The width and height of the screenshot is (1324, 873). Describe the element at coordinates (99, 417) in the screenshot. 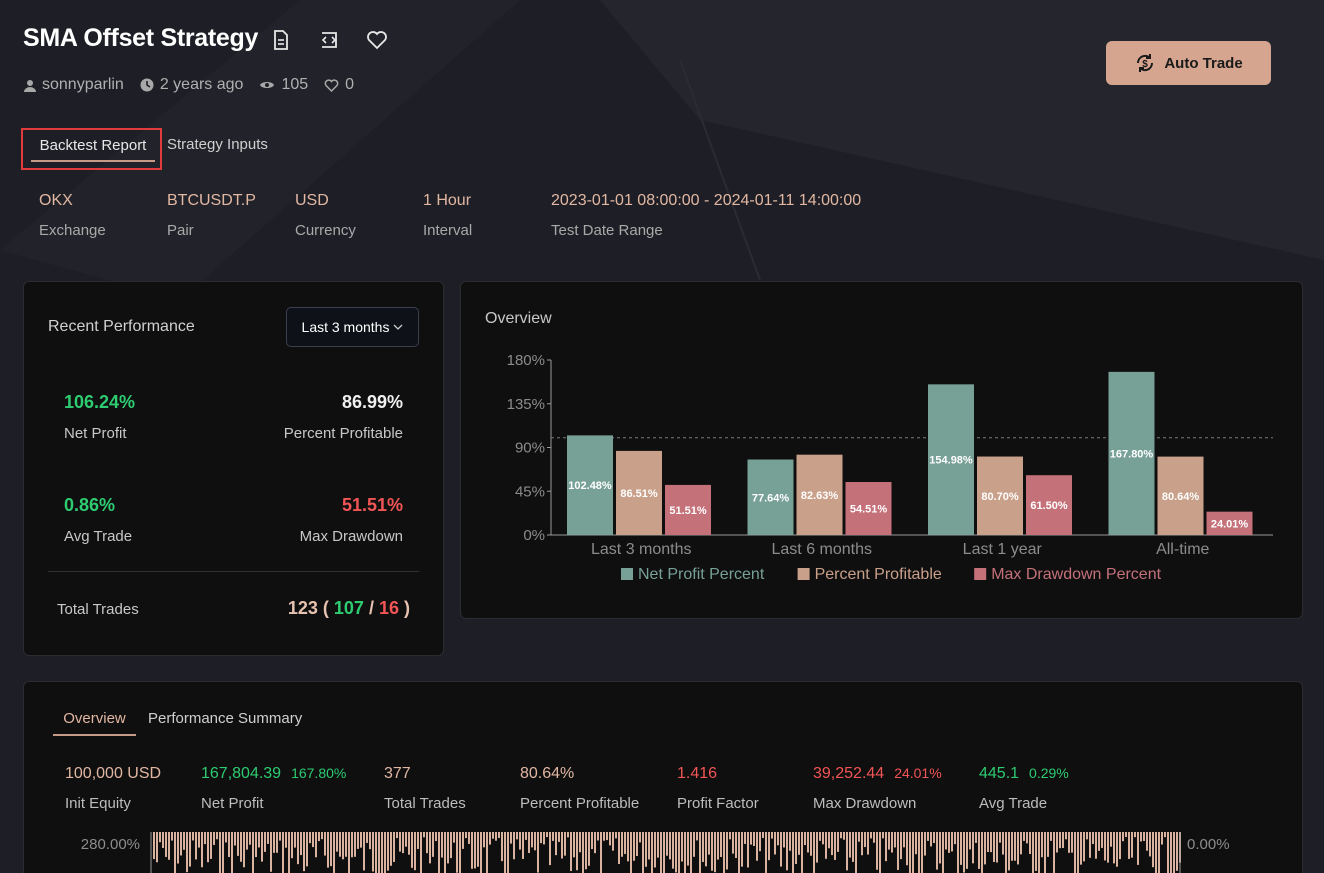

I see `stat-net-profit: 106.24% Net Profit` at that location.